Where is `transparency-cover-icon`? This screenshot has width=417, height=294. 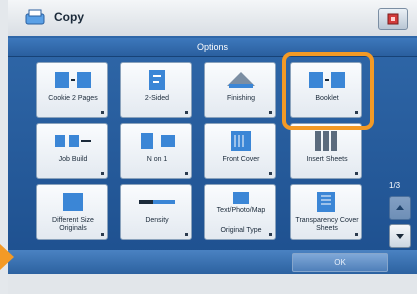
transparency-cover-icon is located at coordinates (326, 202).